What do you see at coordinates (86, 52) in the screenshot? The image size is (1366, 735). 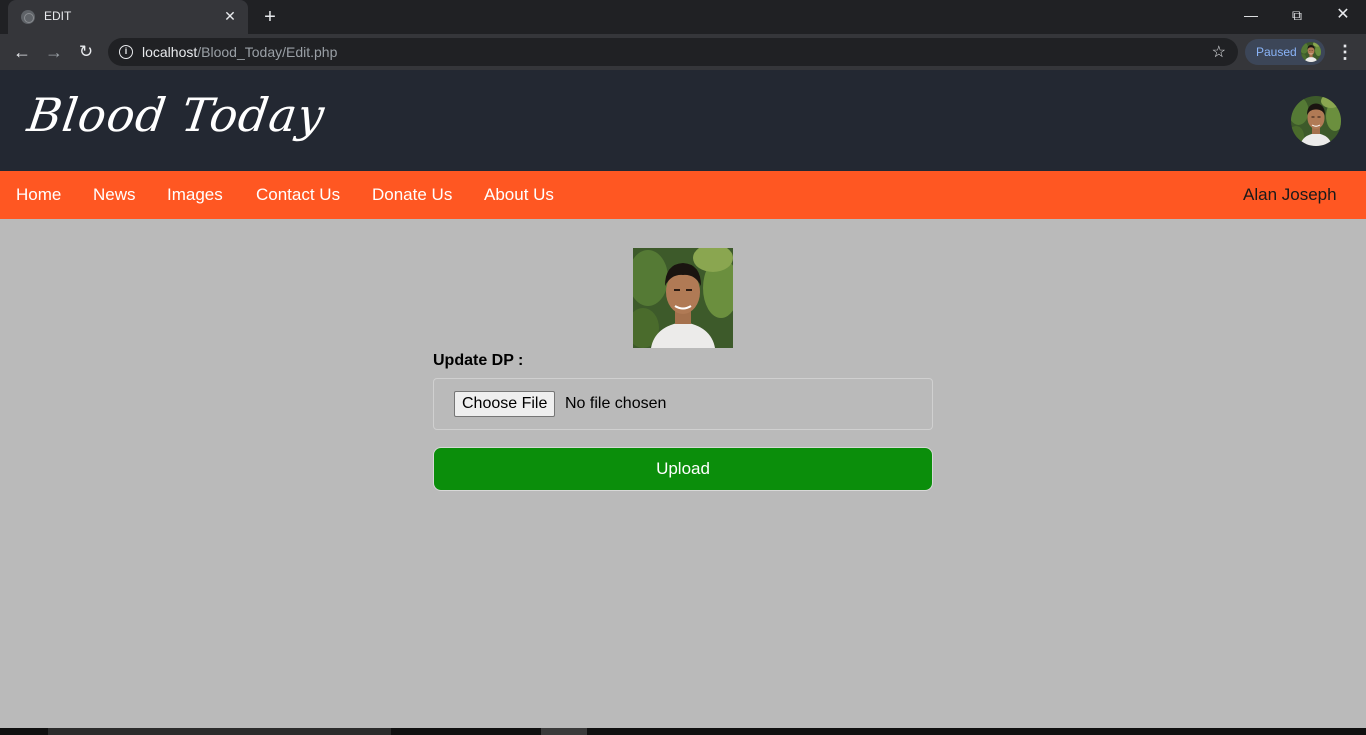 I see `reload-icon: ↻` at bounding box center [86, 52].